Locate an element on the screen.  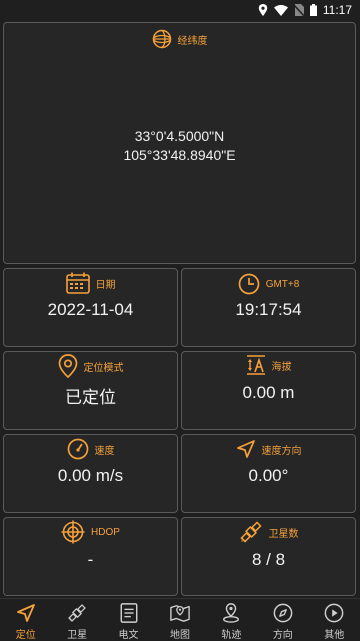
speedometer-icon is located at coordinates (77, 449).